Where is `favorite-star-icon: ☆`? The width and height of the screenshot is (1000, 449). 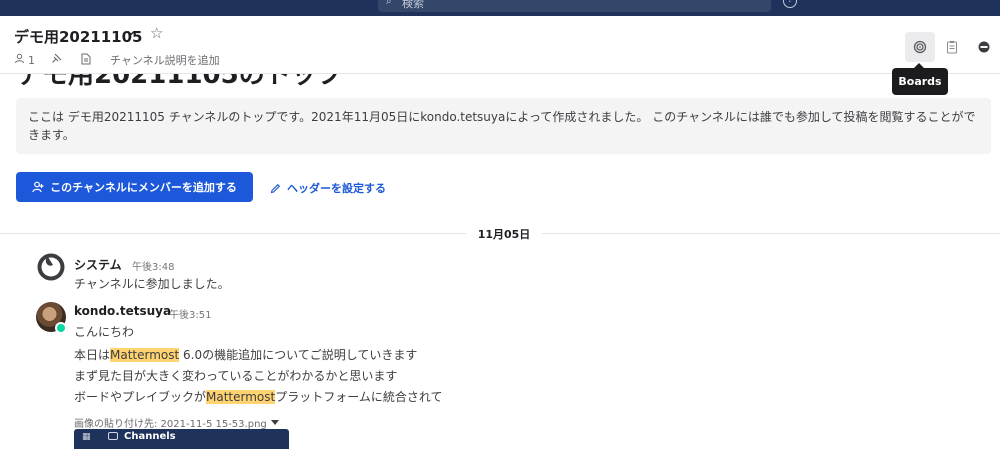 favorite-star-icon: ☆ is located at coordinates (156, 33).